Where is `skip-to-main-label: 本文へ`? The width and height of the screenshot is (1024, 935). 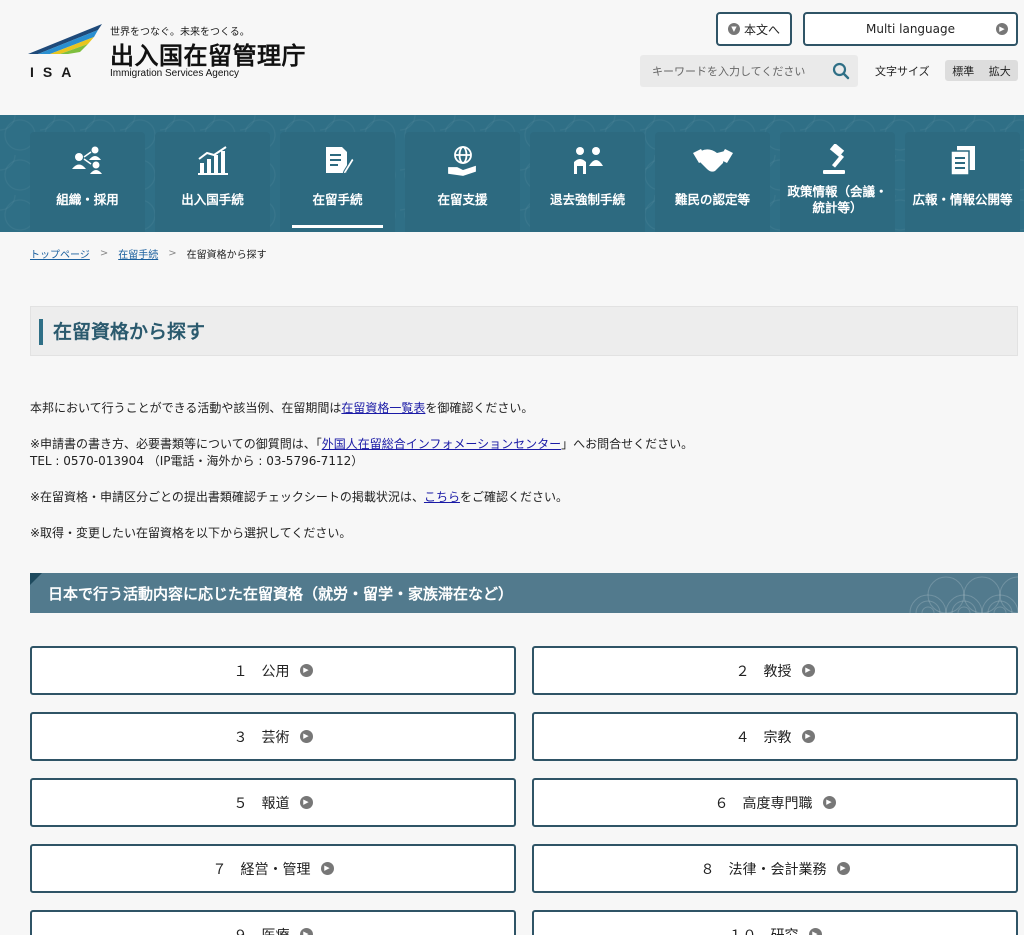 skip-to-main-label: 本文へ is located at coordinates (761, 29).